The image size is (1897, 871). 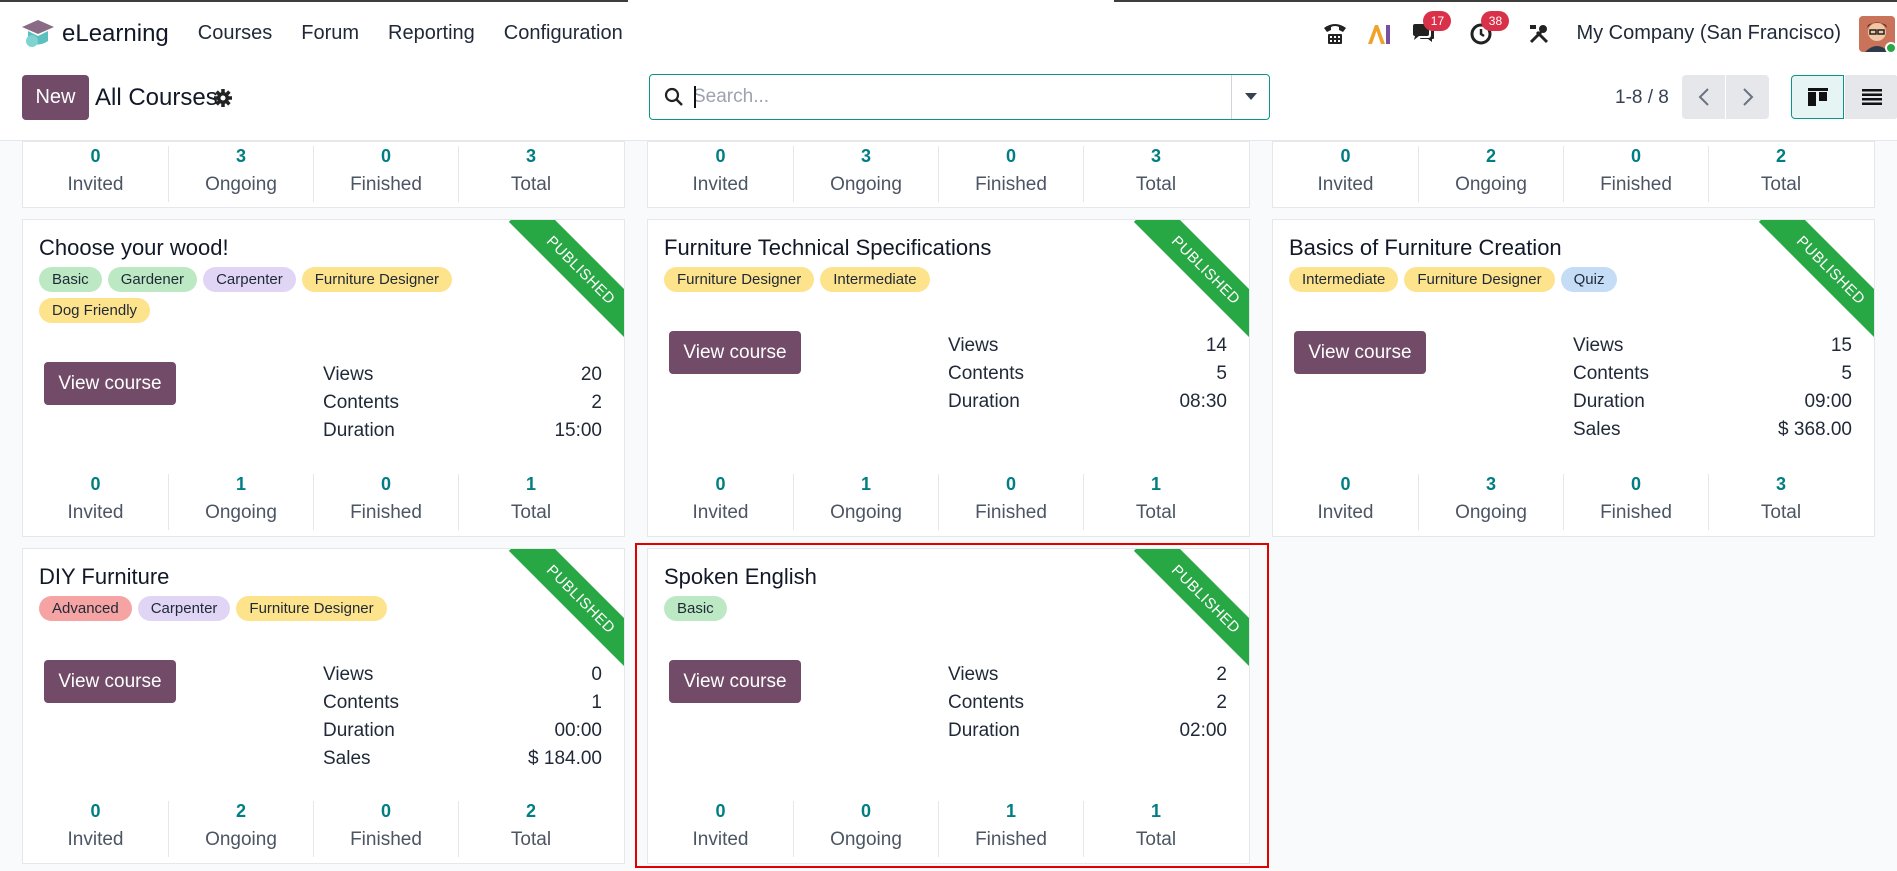 What do you see at coordinates (1335, 34) in the screenshot?
I see `phone-icon` at bounding box center [1335, 34].